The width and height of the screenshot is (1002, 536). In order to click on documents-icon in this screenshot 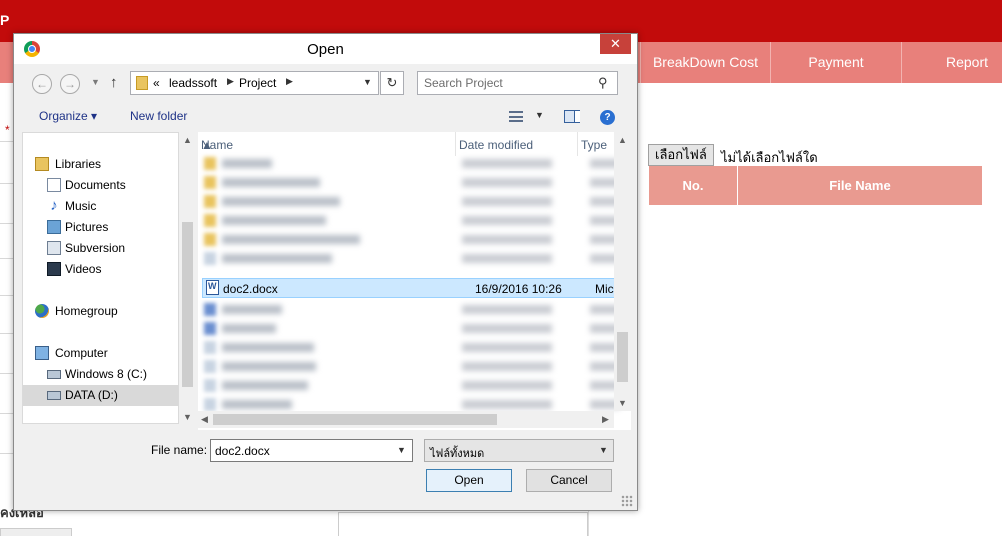, I will do `click(54, 185)`.